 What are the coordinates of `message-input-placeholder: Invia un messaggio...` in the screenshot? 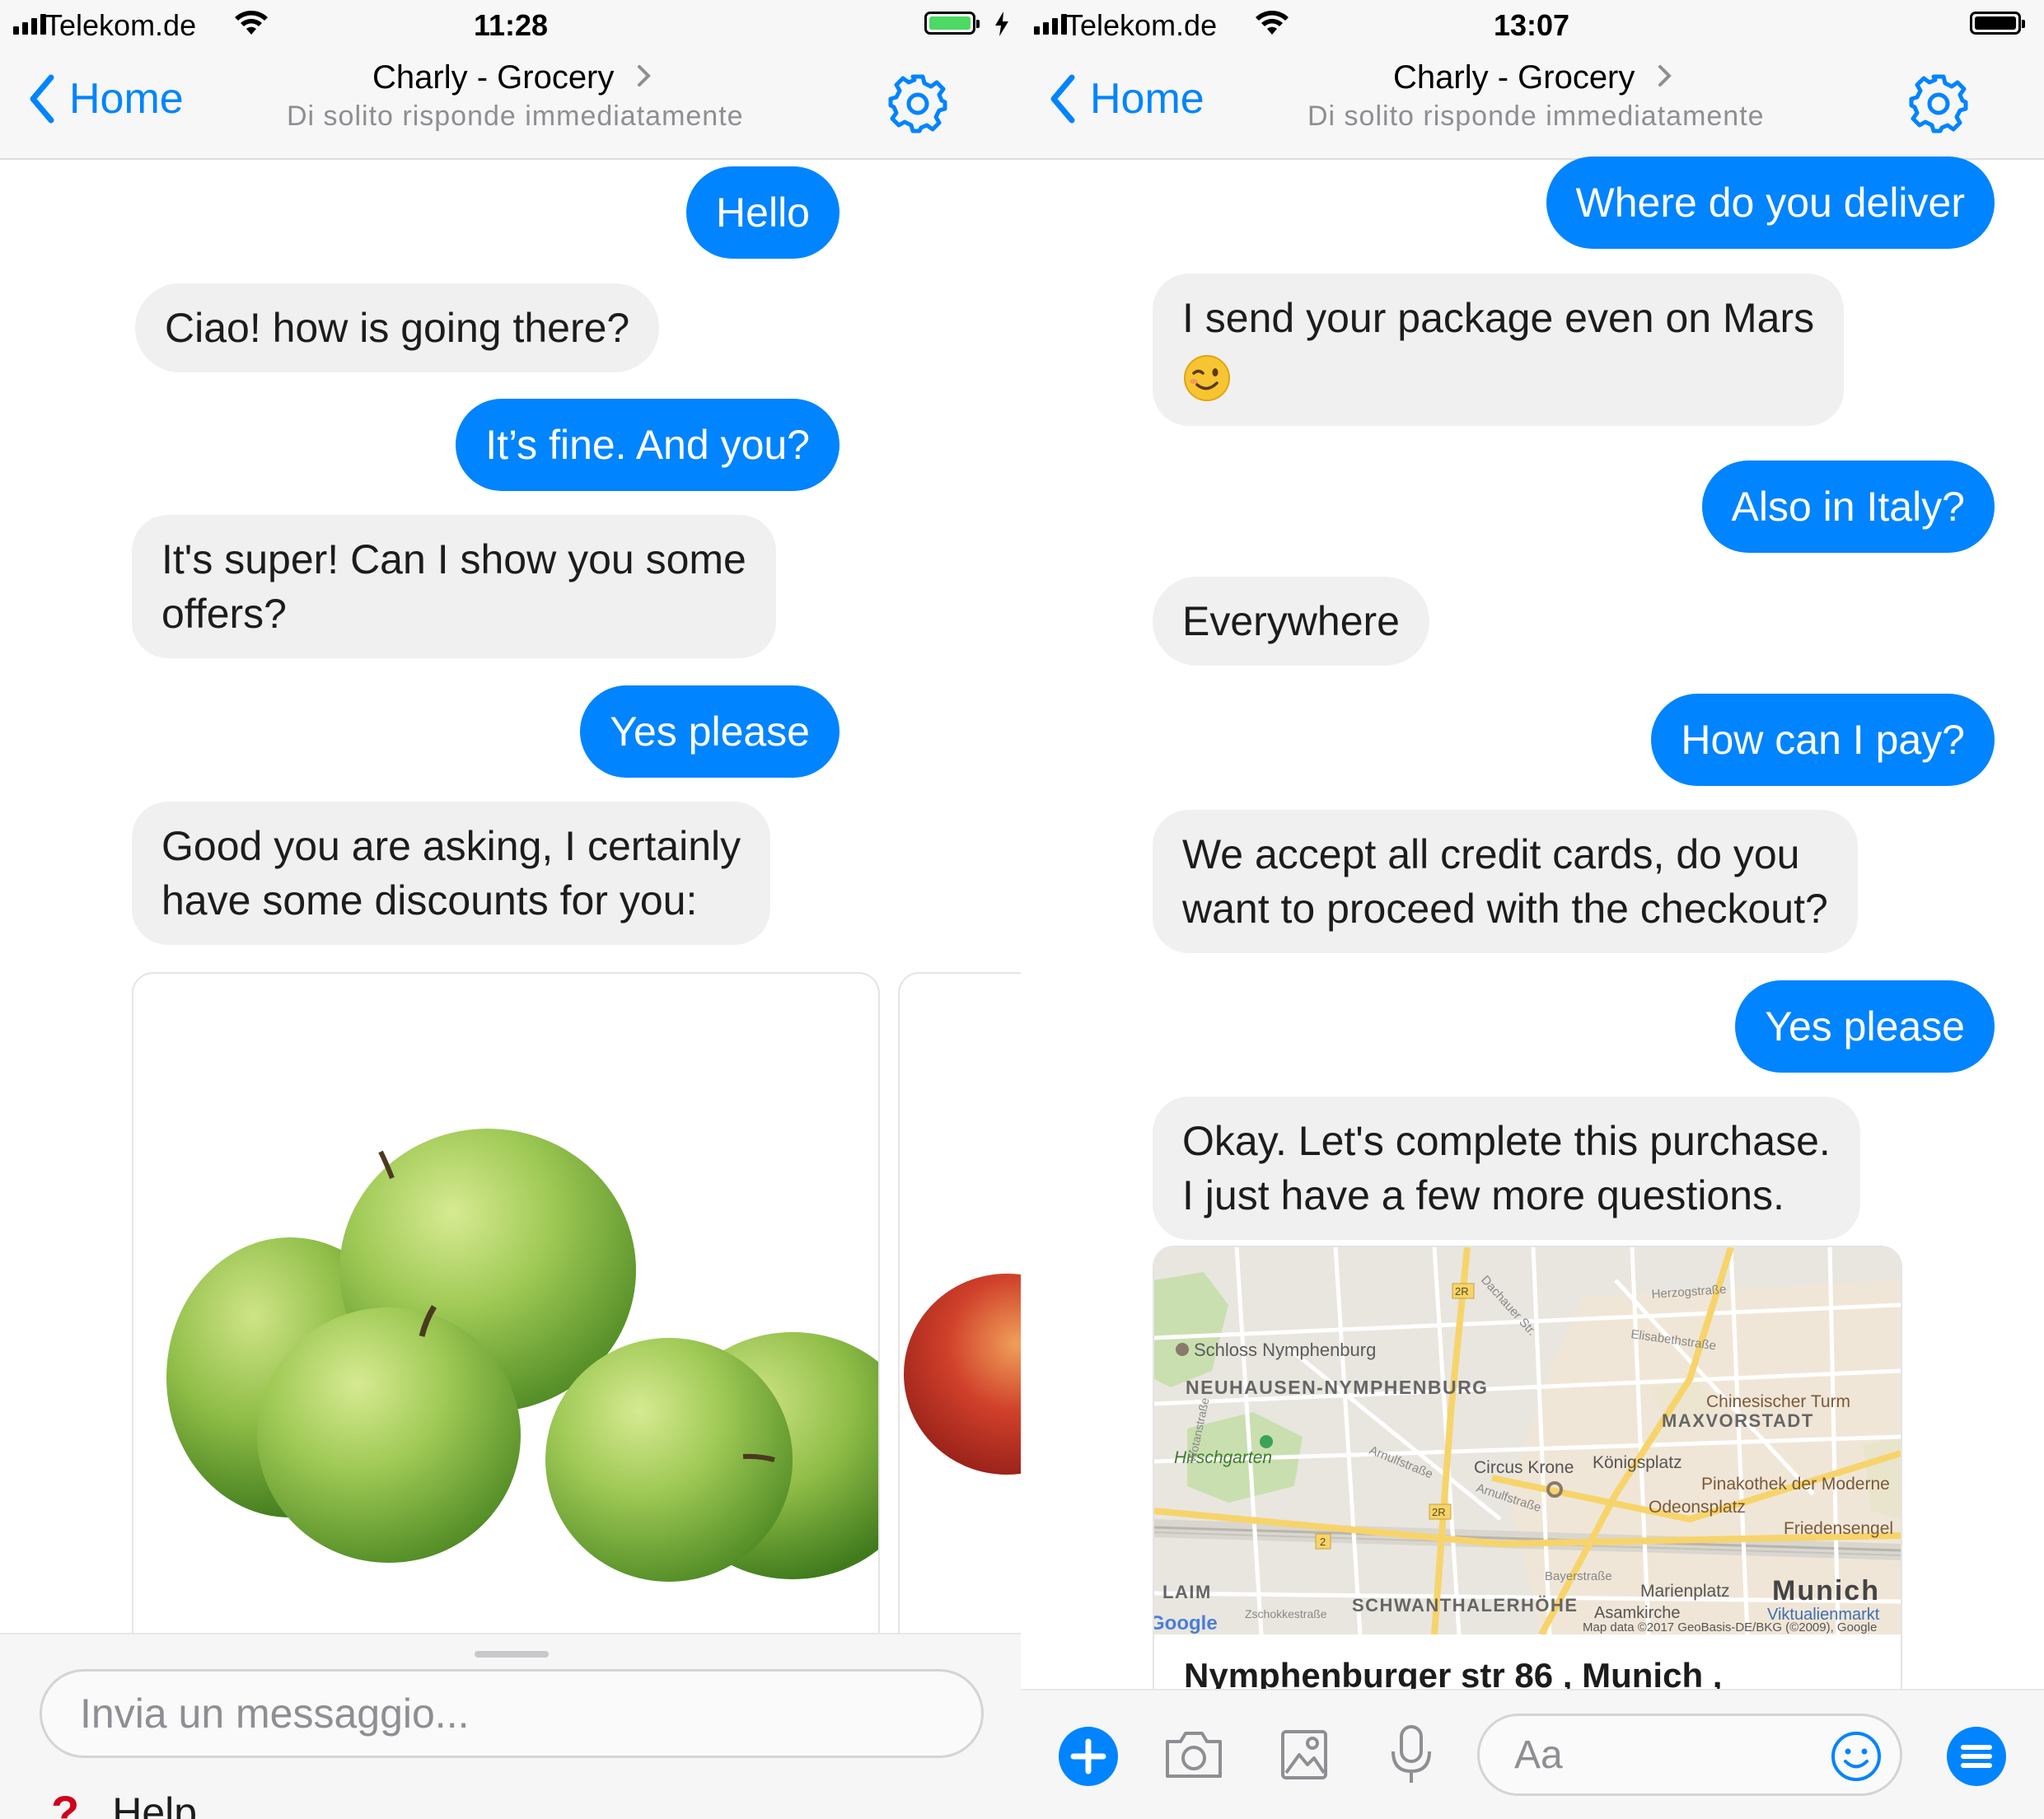 It's located at (275, 1714).